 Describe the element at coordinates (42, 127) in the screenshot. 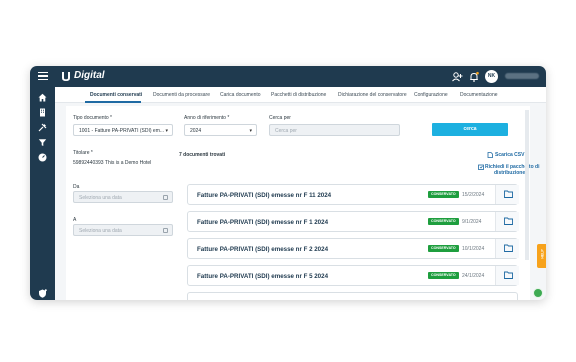

I see `tools-icon` at that location.